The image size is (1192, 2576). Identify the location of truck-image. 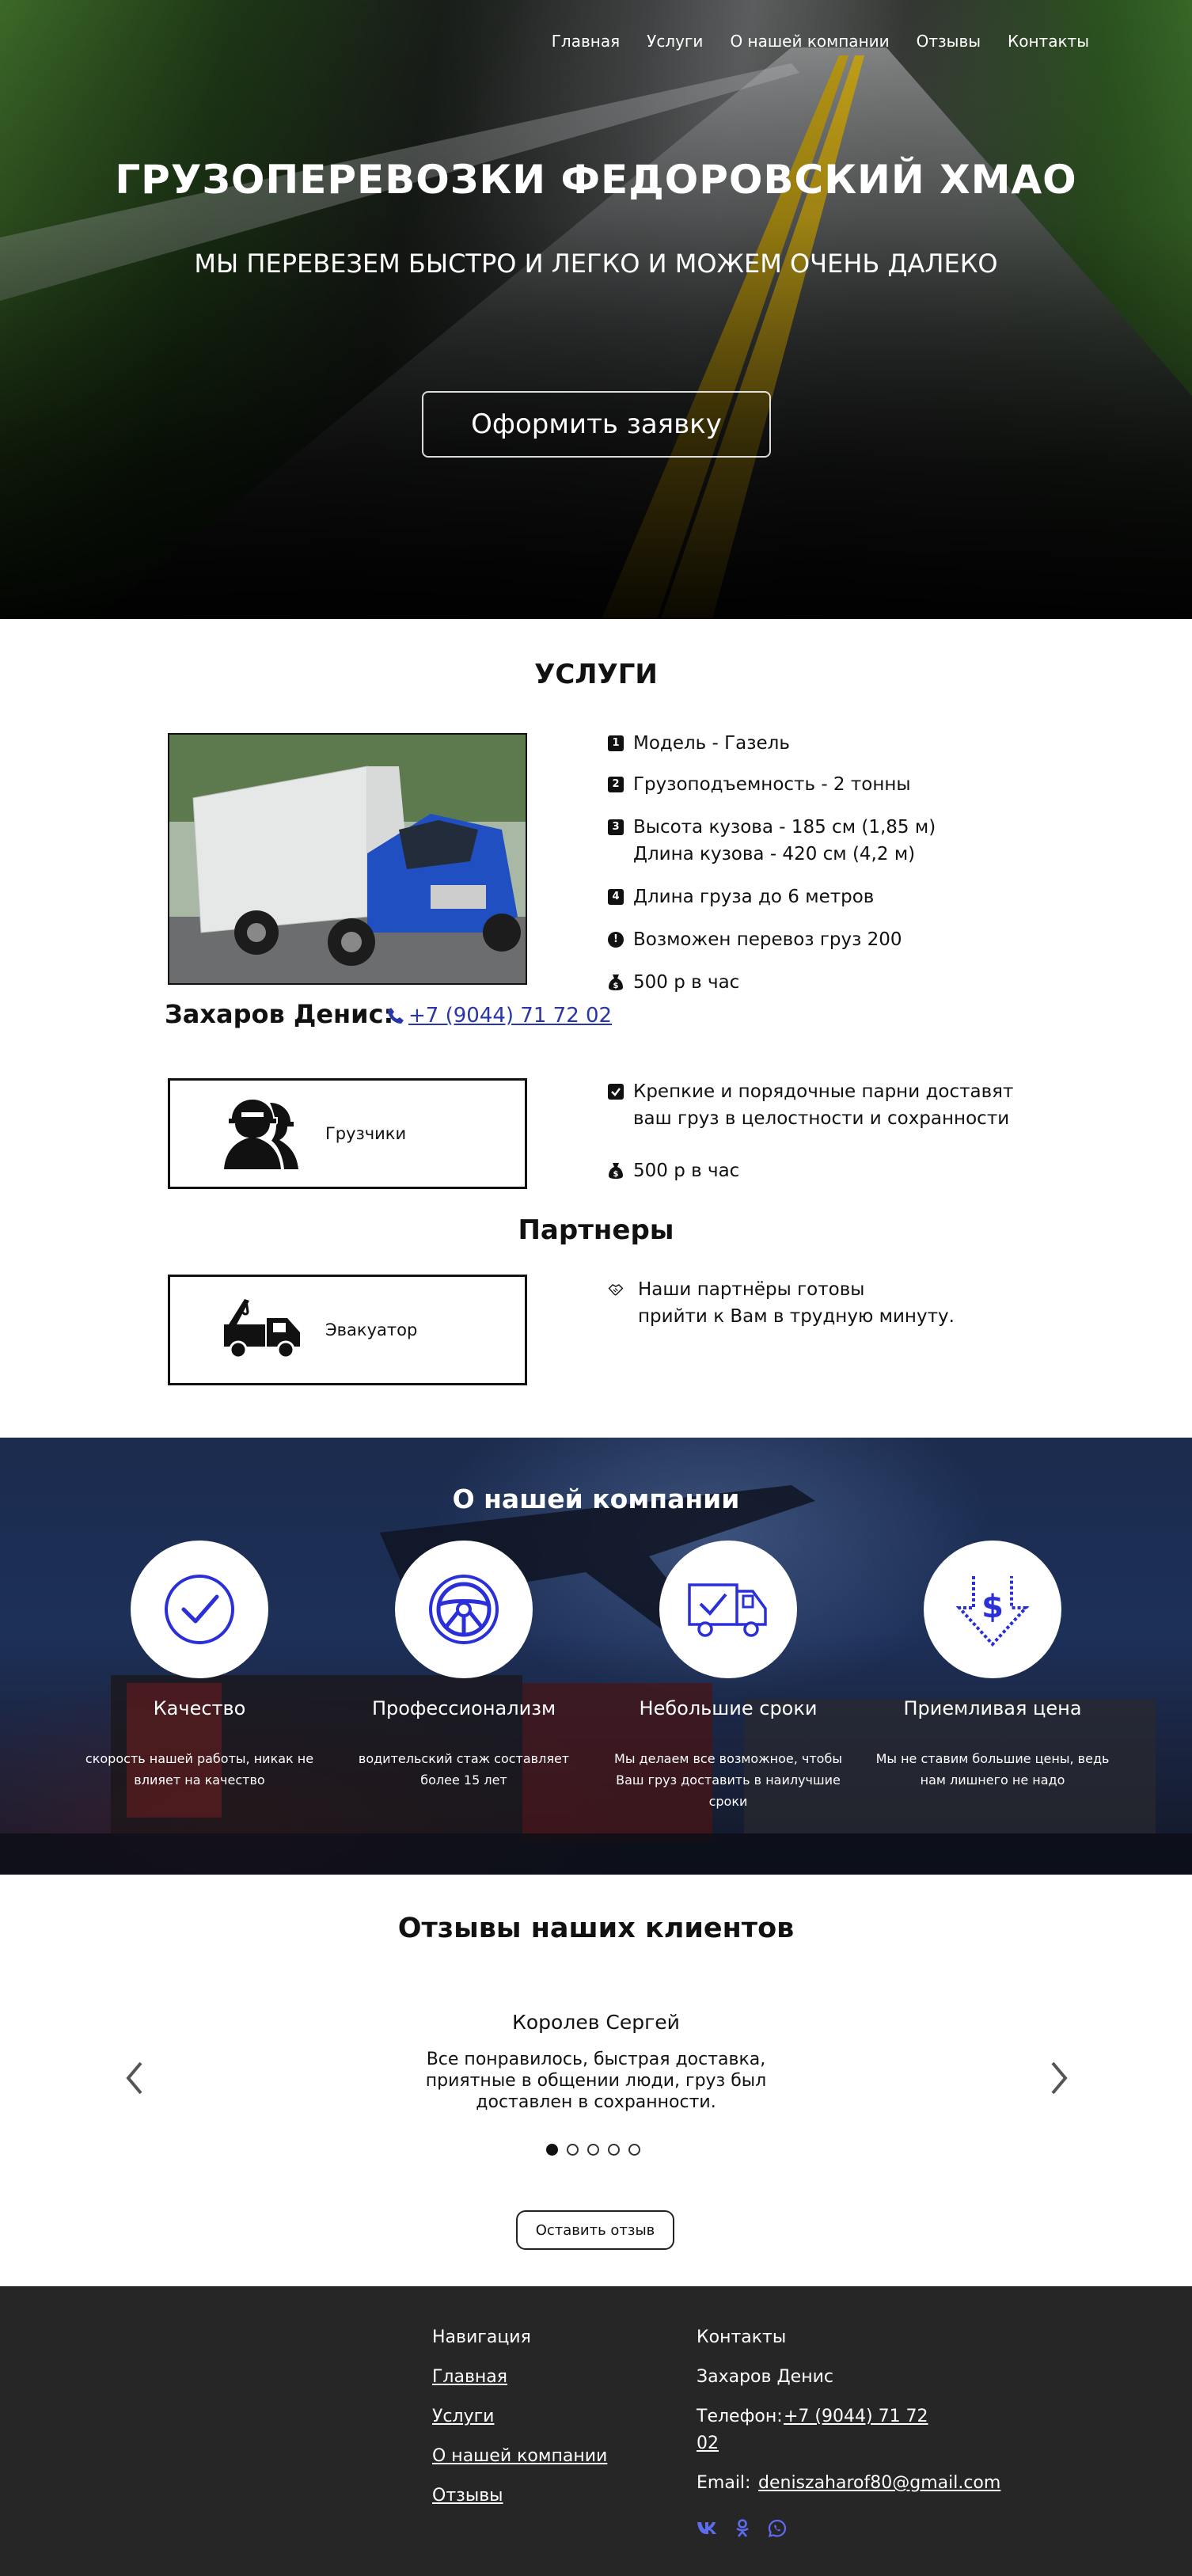
(347, 859).